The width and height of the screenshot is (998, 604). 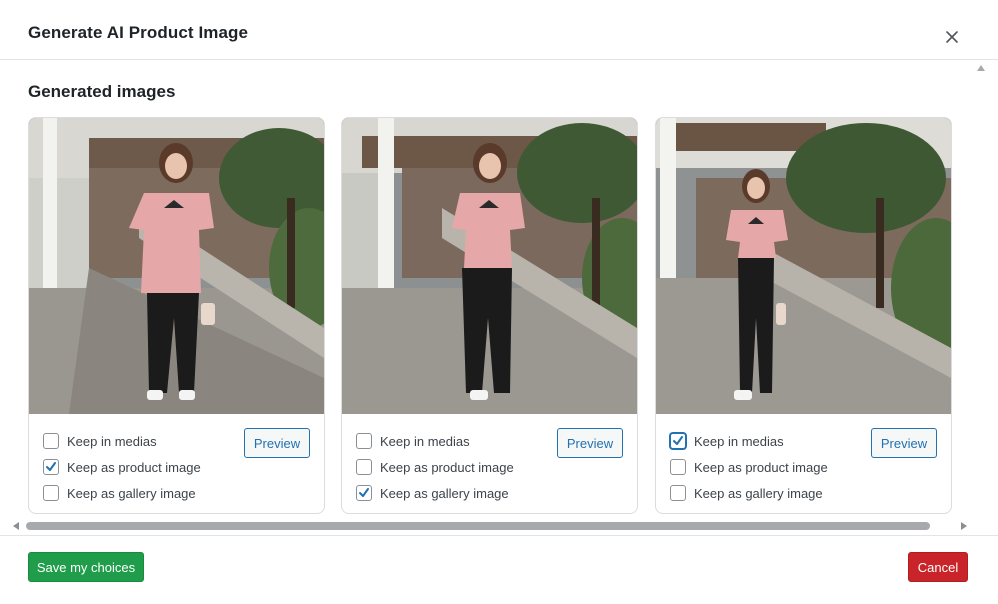 What do you see at coordinates (938, 567) in the screenshot?
I see `cancel-button: Cancel` at bounding box center [938, 567].